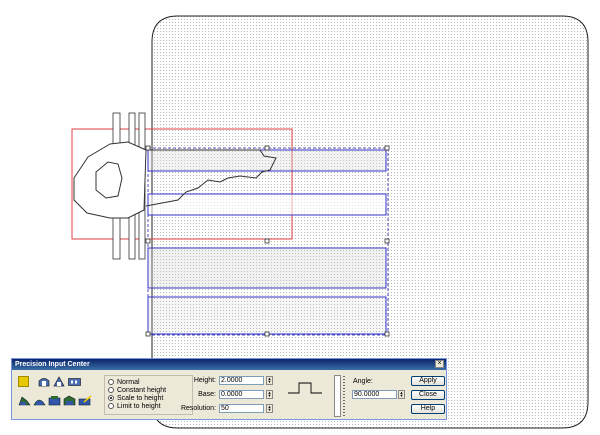 The height and width of the screenshot is (435, 600). Describe the element at coordinates (111, 398) in the screenshot. I see `mode-scale-to-height-radio` at that location.